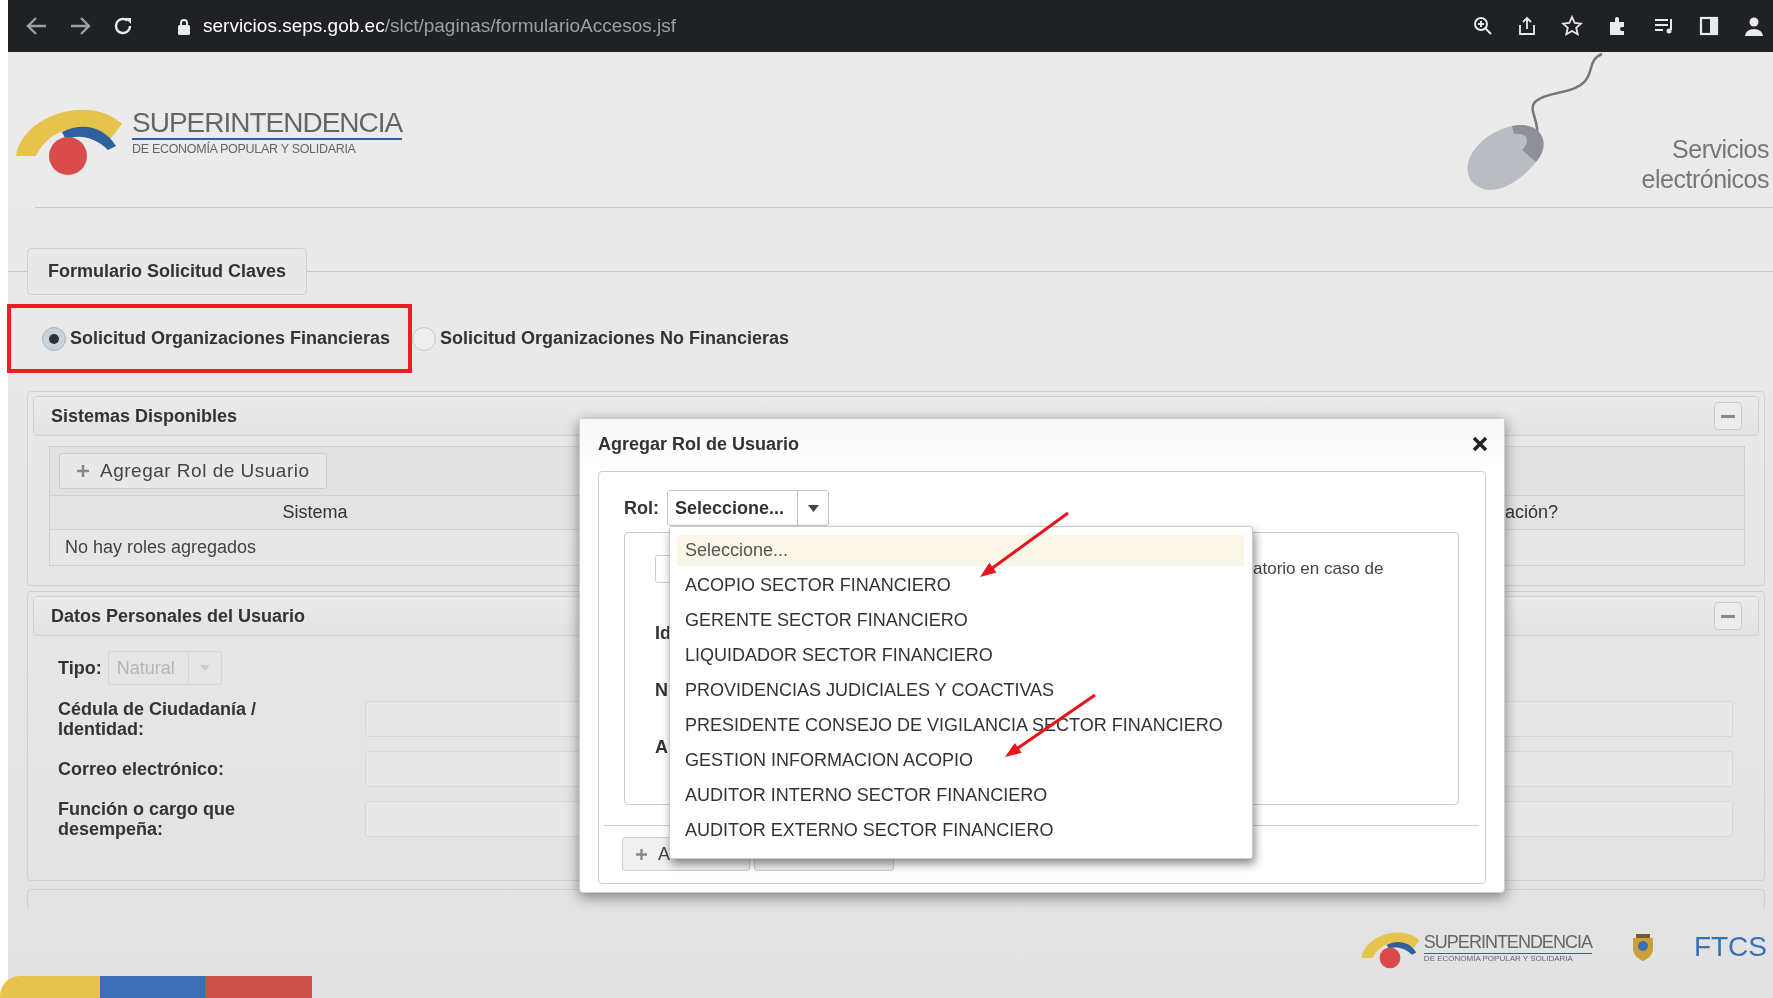 The height and width of the screenshot is (998, 1773). I want to click on dialog-title: Agregar Rol de Usuario, so click(699, 444).